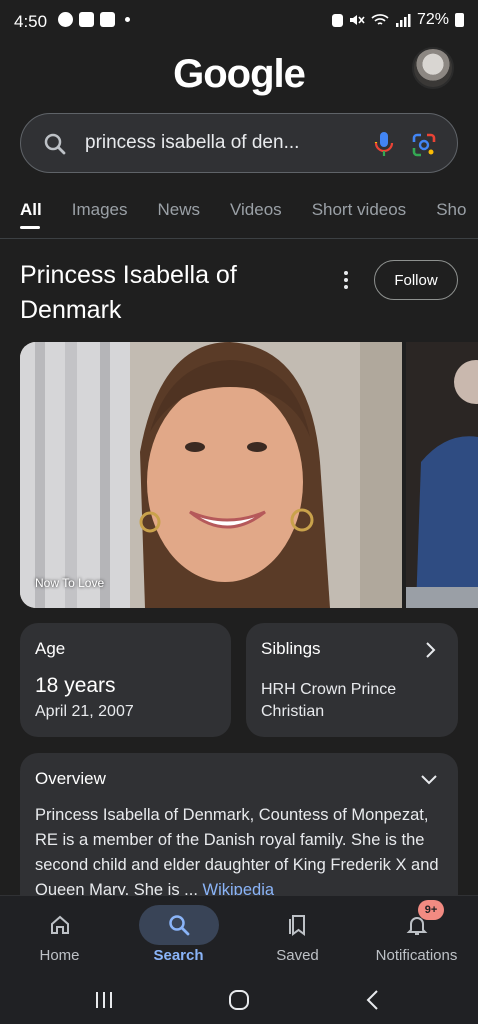 The height and width of the screenshot is (1024, 478). I want to click on age-value: 18 years, so click(75, 685).